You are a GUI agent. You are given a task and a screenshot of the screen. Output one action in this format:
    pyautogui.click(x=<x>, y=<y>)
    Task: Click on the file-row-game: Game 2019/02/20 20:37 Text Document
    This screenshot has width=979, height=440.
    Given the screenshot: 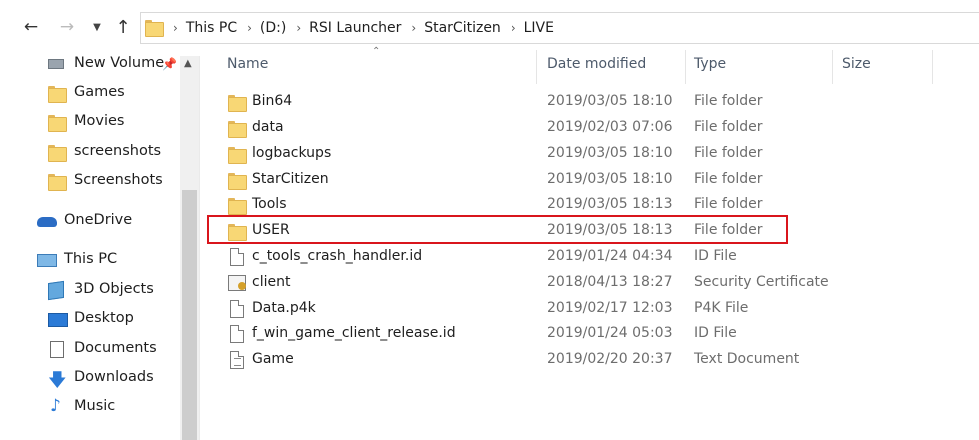 What is the action you would take?
    pyautogui.click(x=593, y=360)
    